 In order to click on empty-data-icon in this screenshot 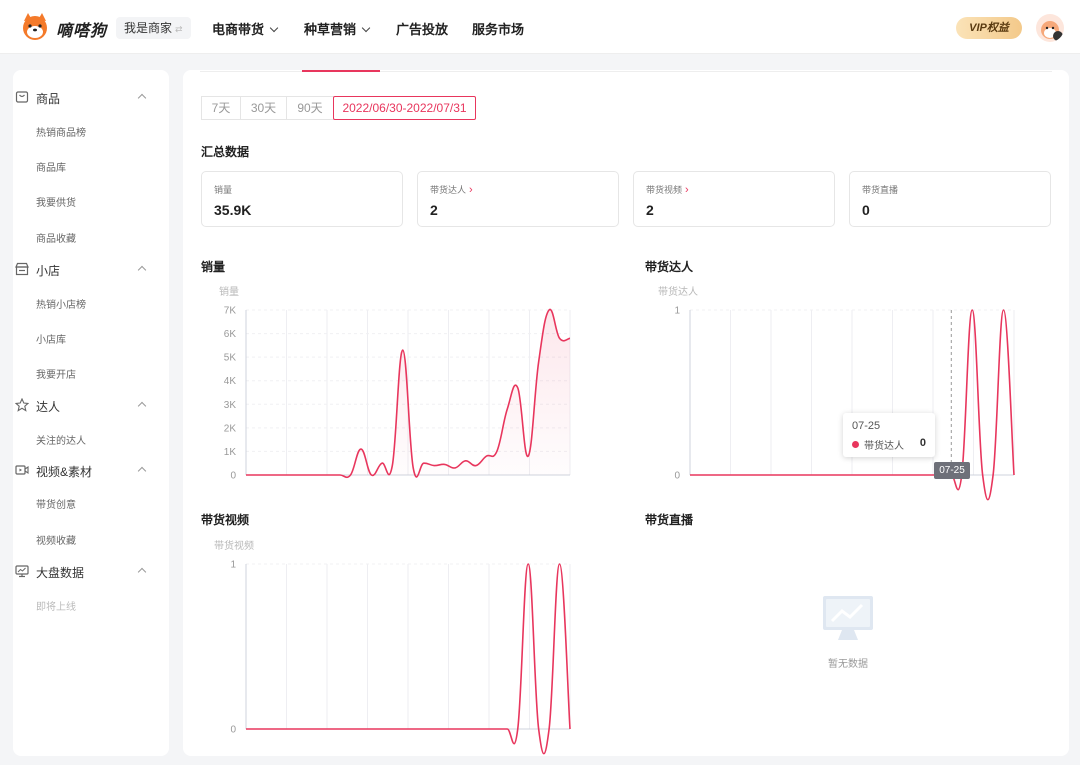, I will do `click(848, 618)`.